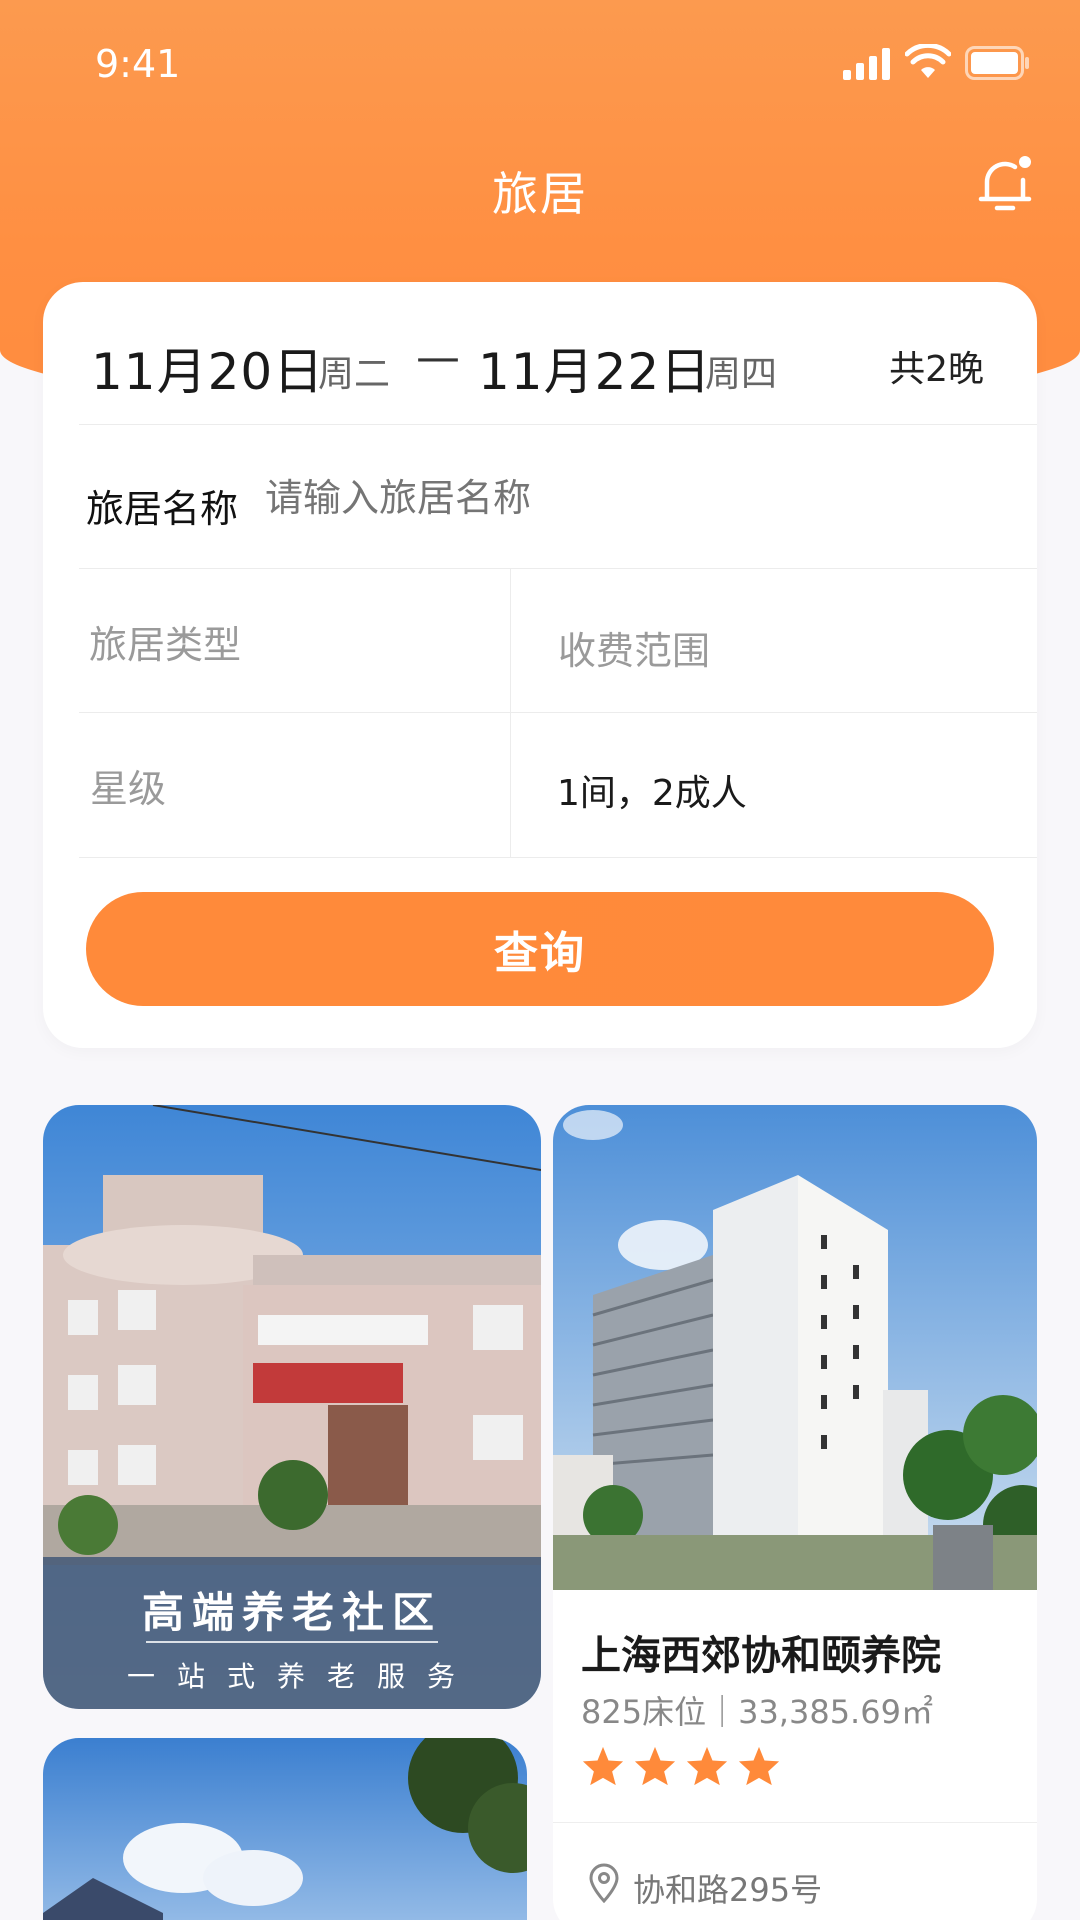 The height and width of the screenshot is (1920, 1080). What do you see at coordinates (604, 1883) in the screenshot?
I see `location-pin-icon` at bounding box center [604, 1883].